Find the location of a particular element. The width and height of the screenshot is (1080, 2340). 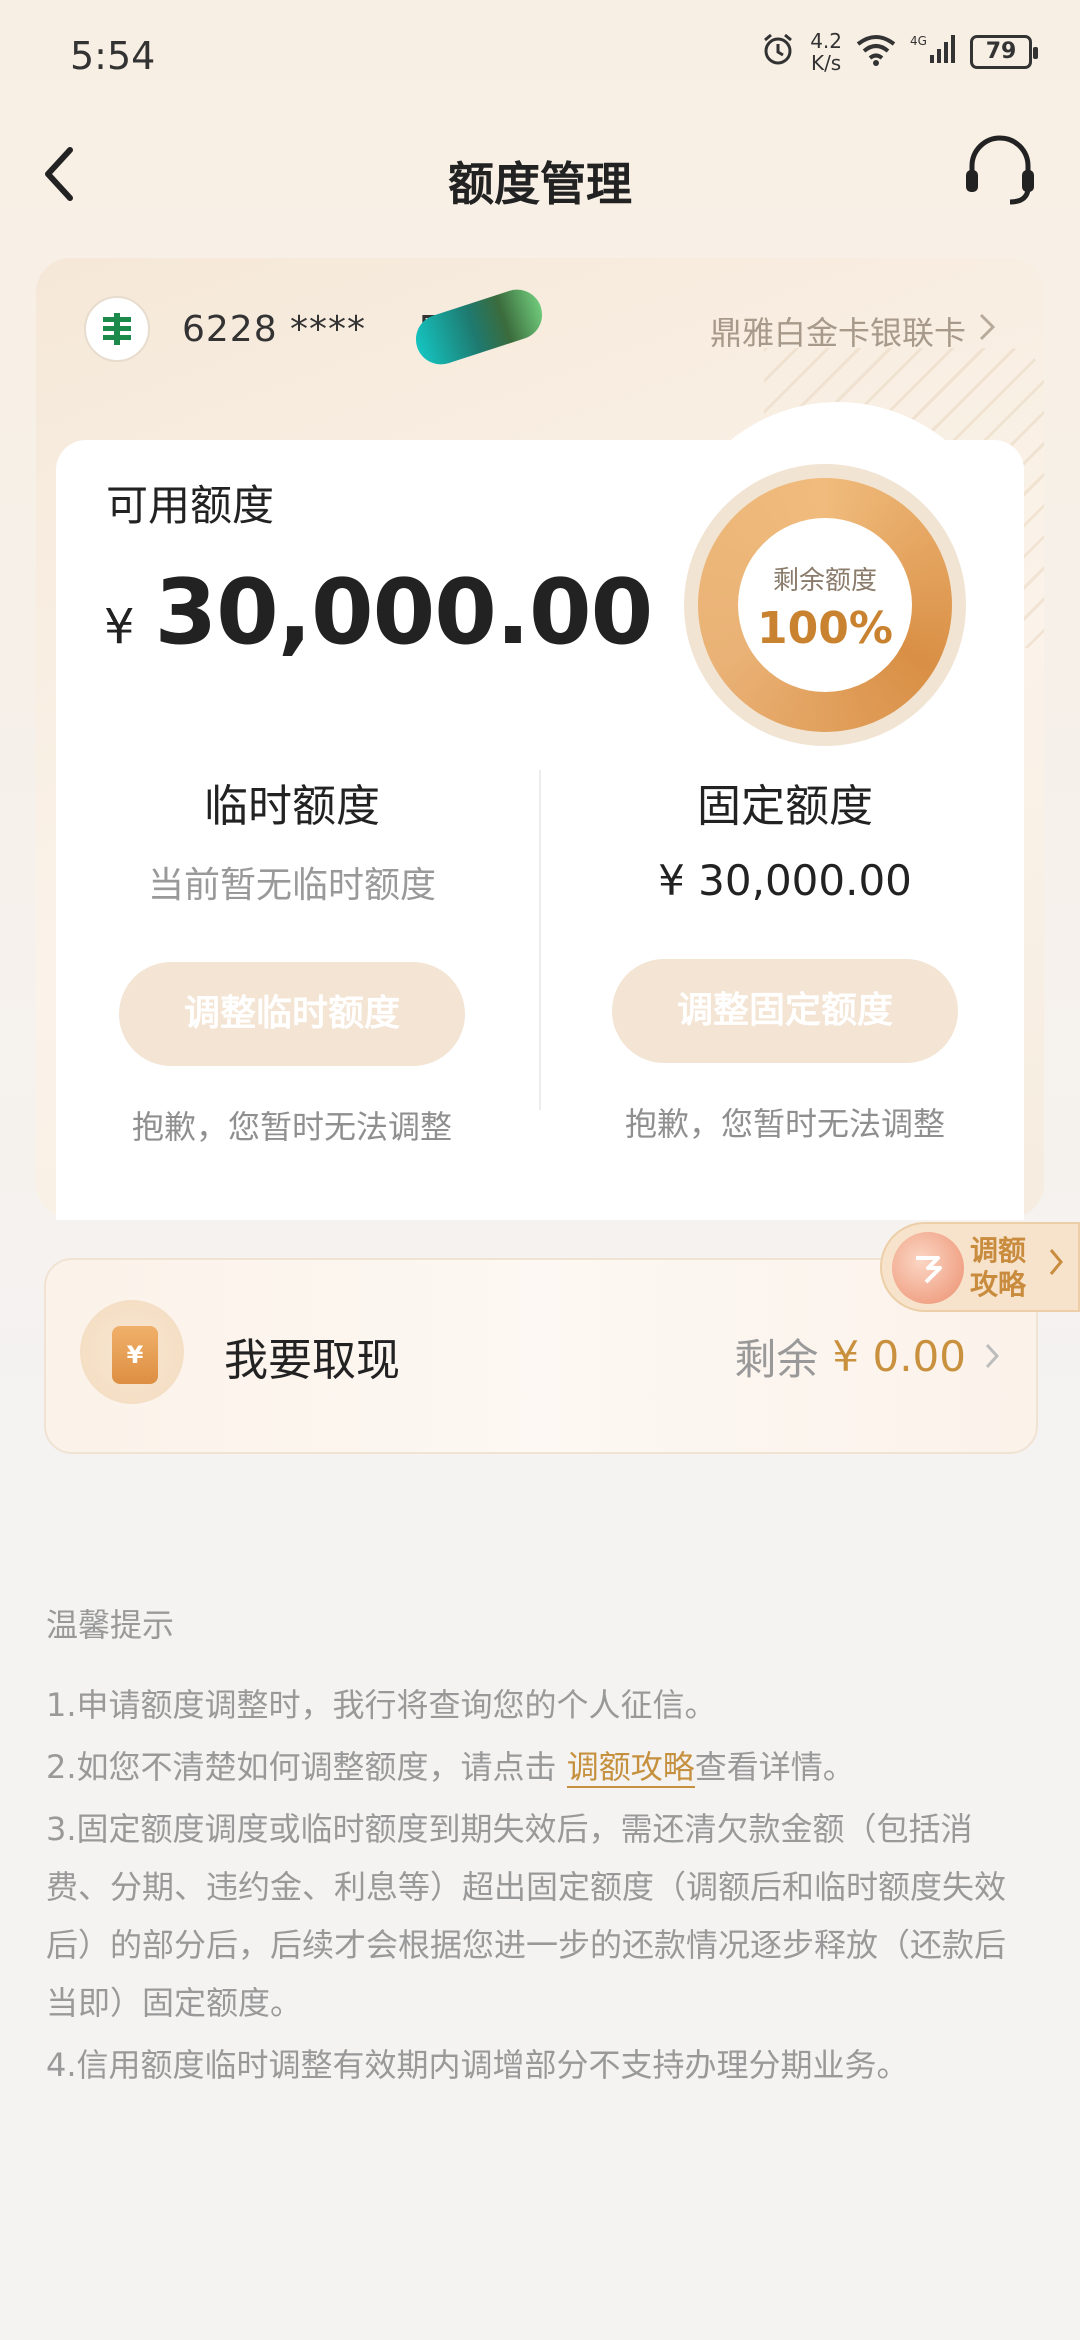

column-divider is located at coordinates (540, 940).